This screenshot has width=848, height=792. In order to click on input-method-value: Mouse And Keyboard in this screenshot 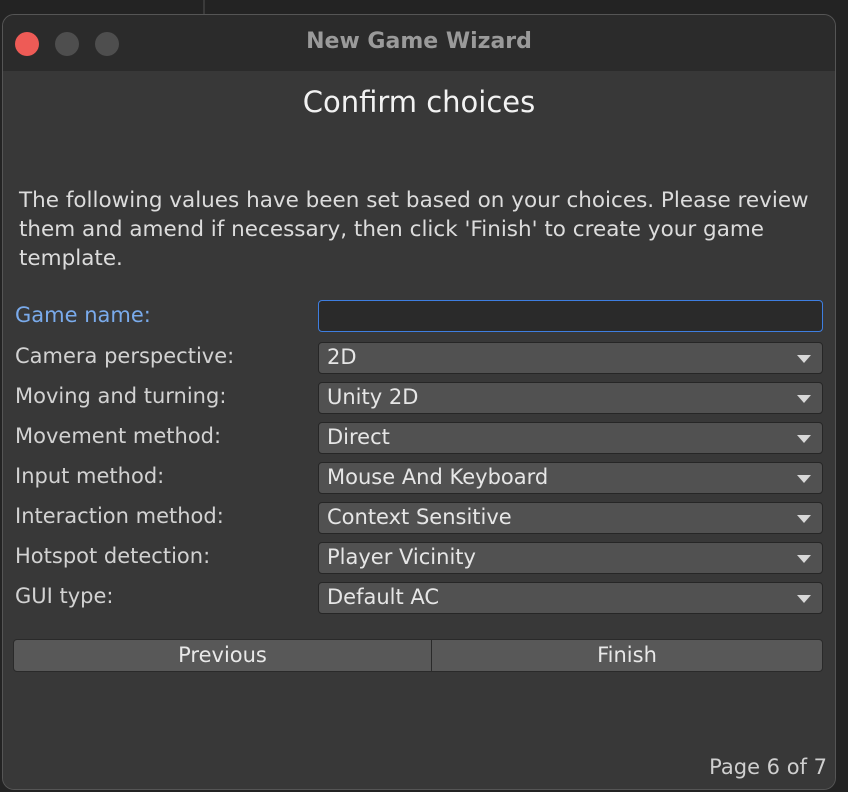, I will do `click(438, 477)`.